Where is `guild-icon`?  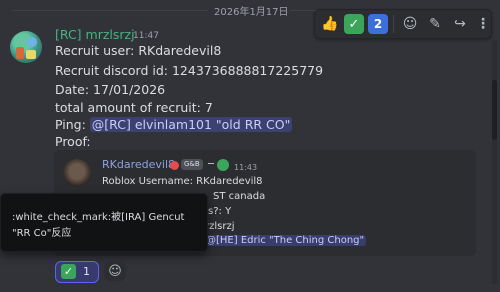 guild-icon is located at coordinates (223, 165).